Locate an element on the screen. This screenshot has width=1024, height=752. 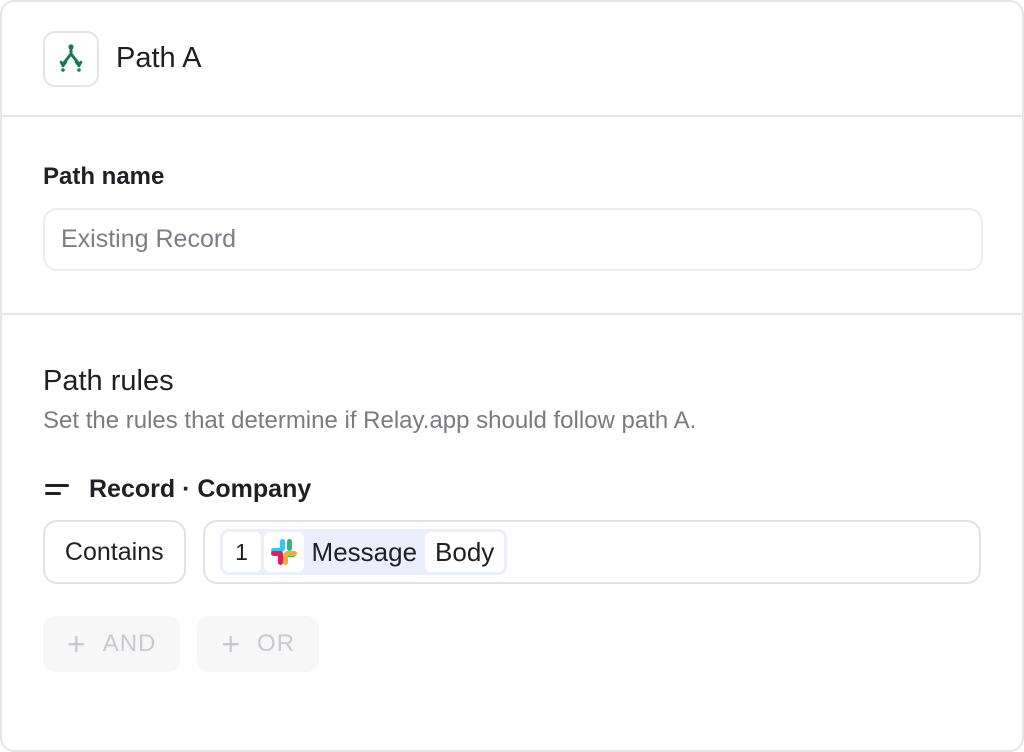
rule-field-label: Record · Company is located at coordinates (200, 489).